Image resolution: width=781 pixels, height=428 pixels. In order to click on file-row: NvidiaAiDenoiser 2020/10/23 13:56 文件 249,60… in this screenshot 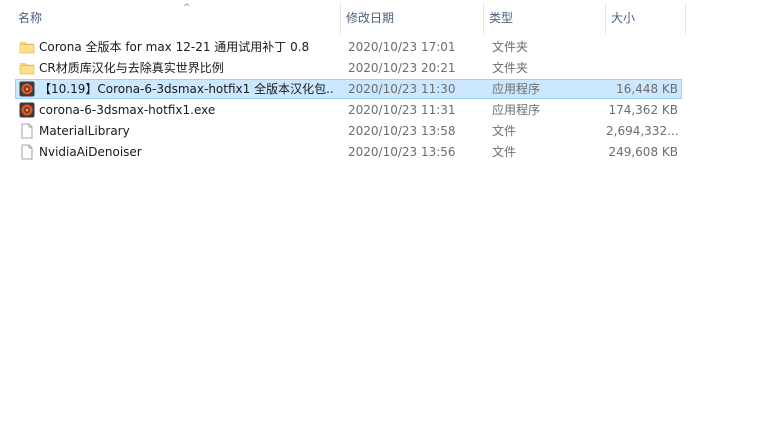, I will do `click(345, 152)`.